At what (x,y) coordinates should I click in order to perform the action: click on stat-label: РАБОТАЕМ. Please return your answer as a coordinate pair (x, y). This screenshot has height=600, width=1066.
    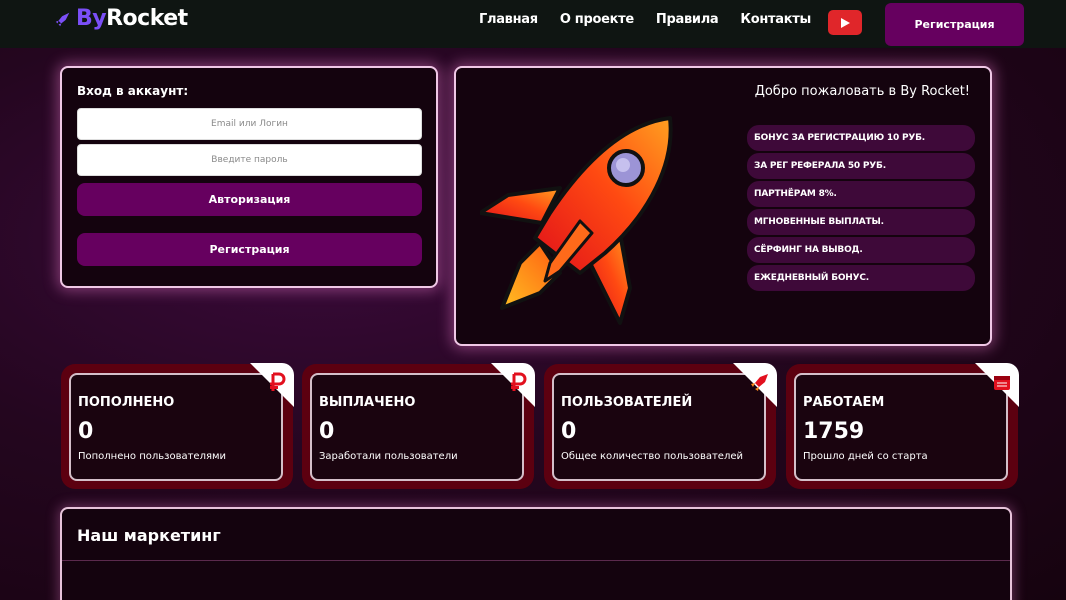
    Looking at the image, I should click on (844, 402).